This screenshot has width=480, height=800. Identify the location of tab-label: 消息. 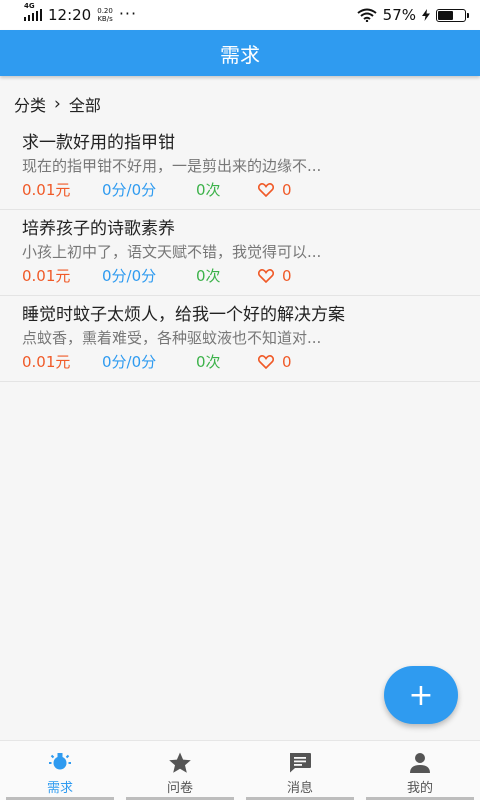
(299, 788).